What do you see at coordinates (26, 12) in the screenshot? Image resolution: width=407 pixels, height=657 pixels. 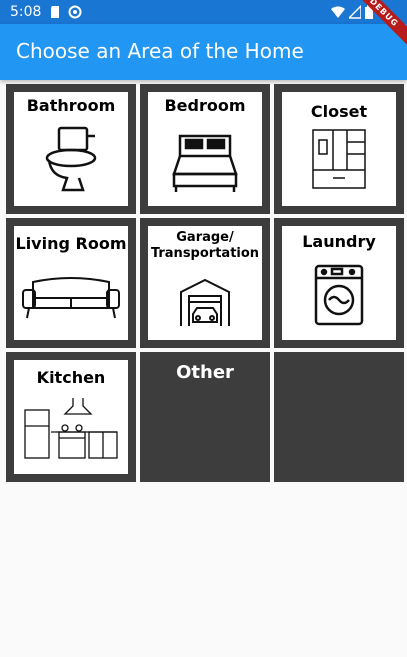 I see `status-time: 5:08` at bounding box center [26, 12].